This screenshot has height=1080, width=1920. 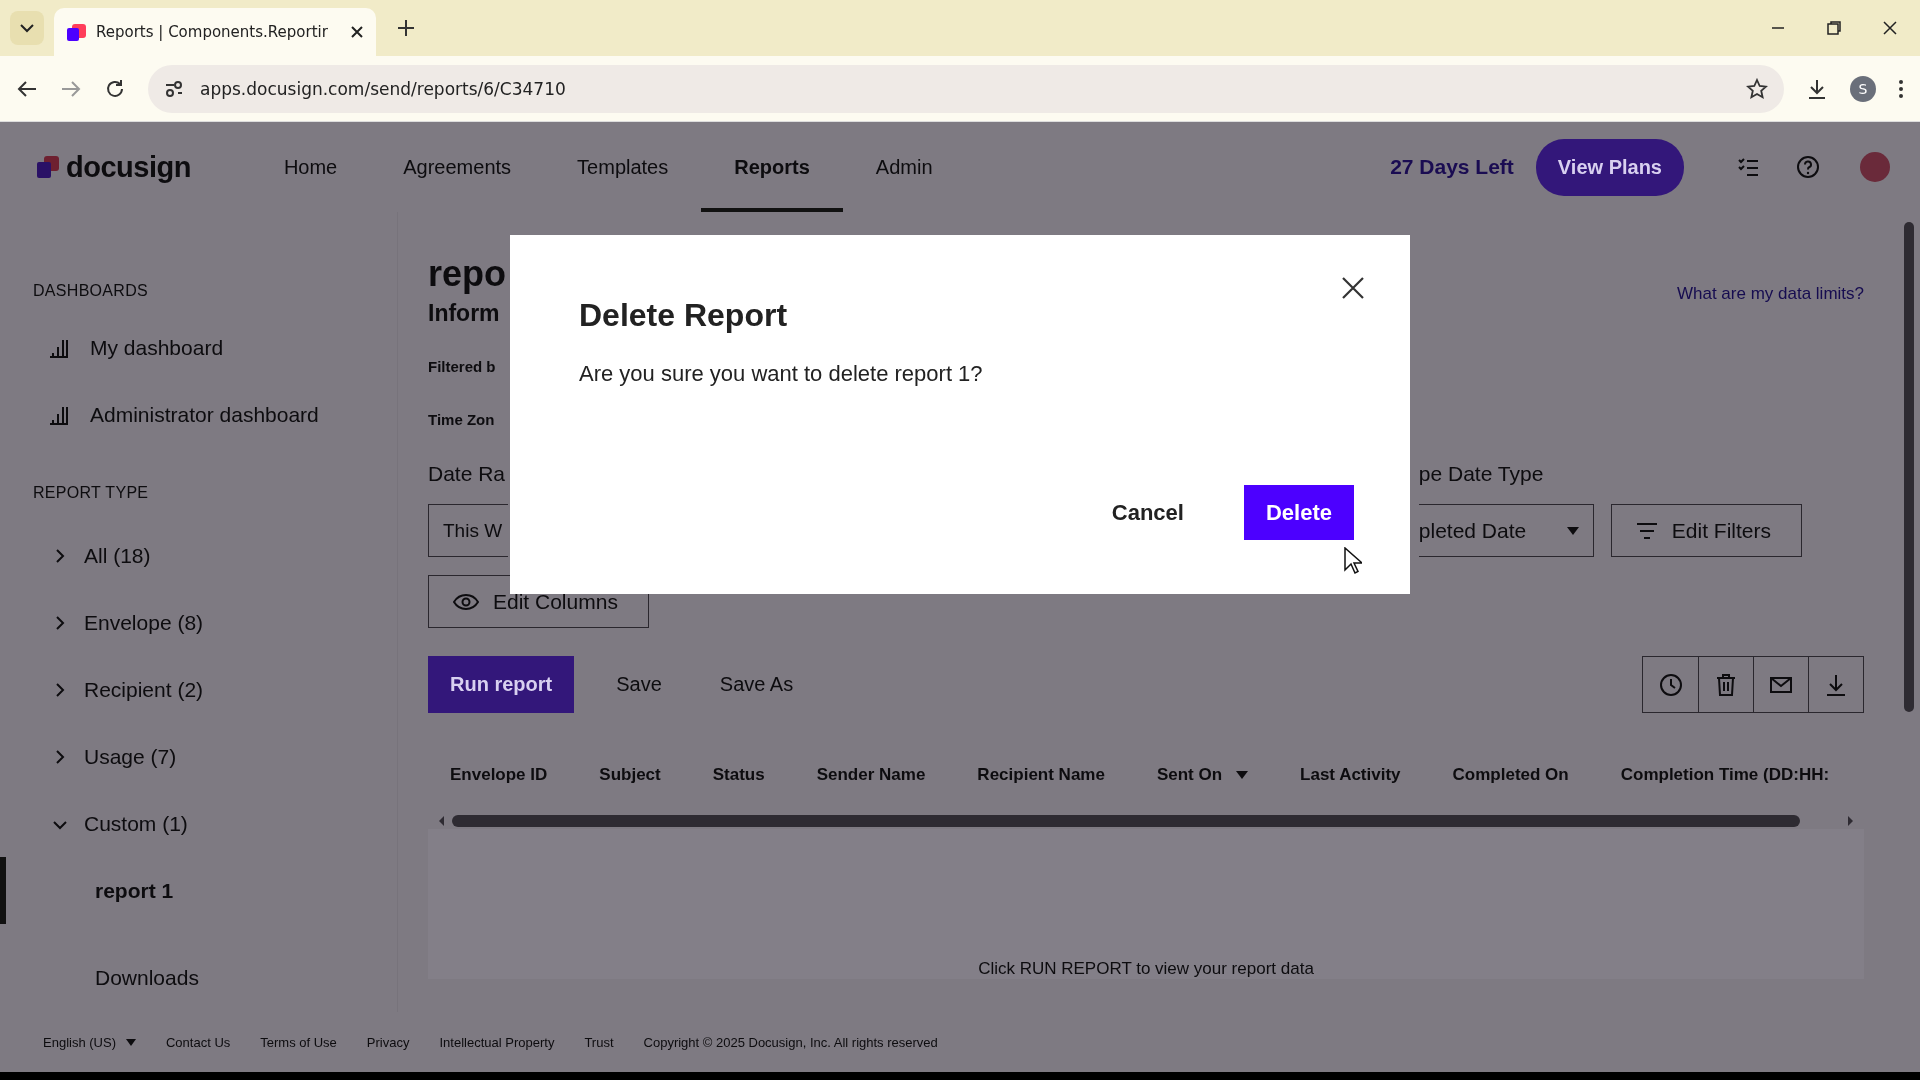 What do you see at coordinates (497, 1042) in the screenshot?
I see `footer-link: Intellectual Property` at bounding box center [497, 1042].